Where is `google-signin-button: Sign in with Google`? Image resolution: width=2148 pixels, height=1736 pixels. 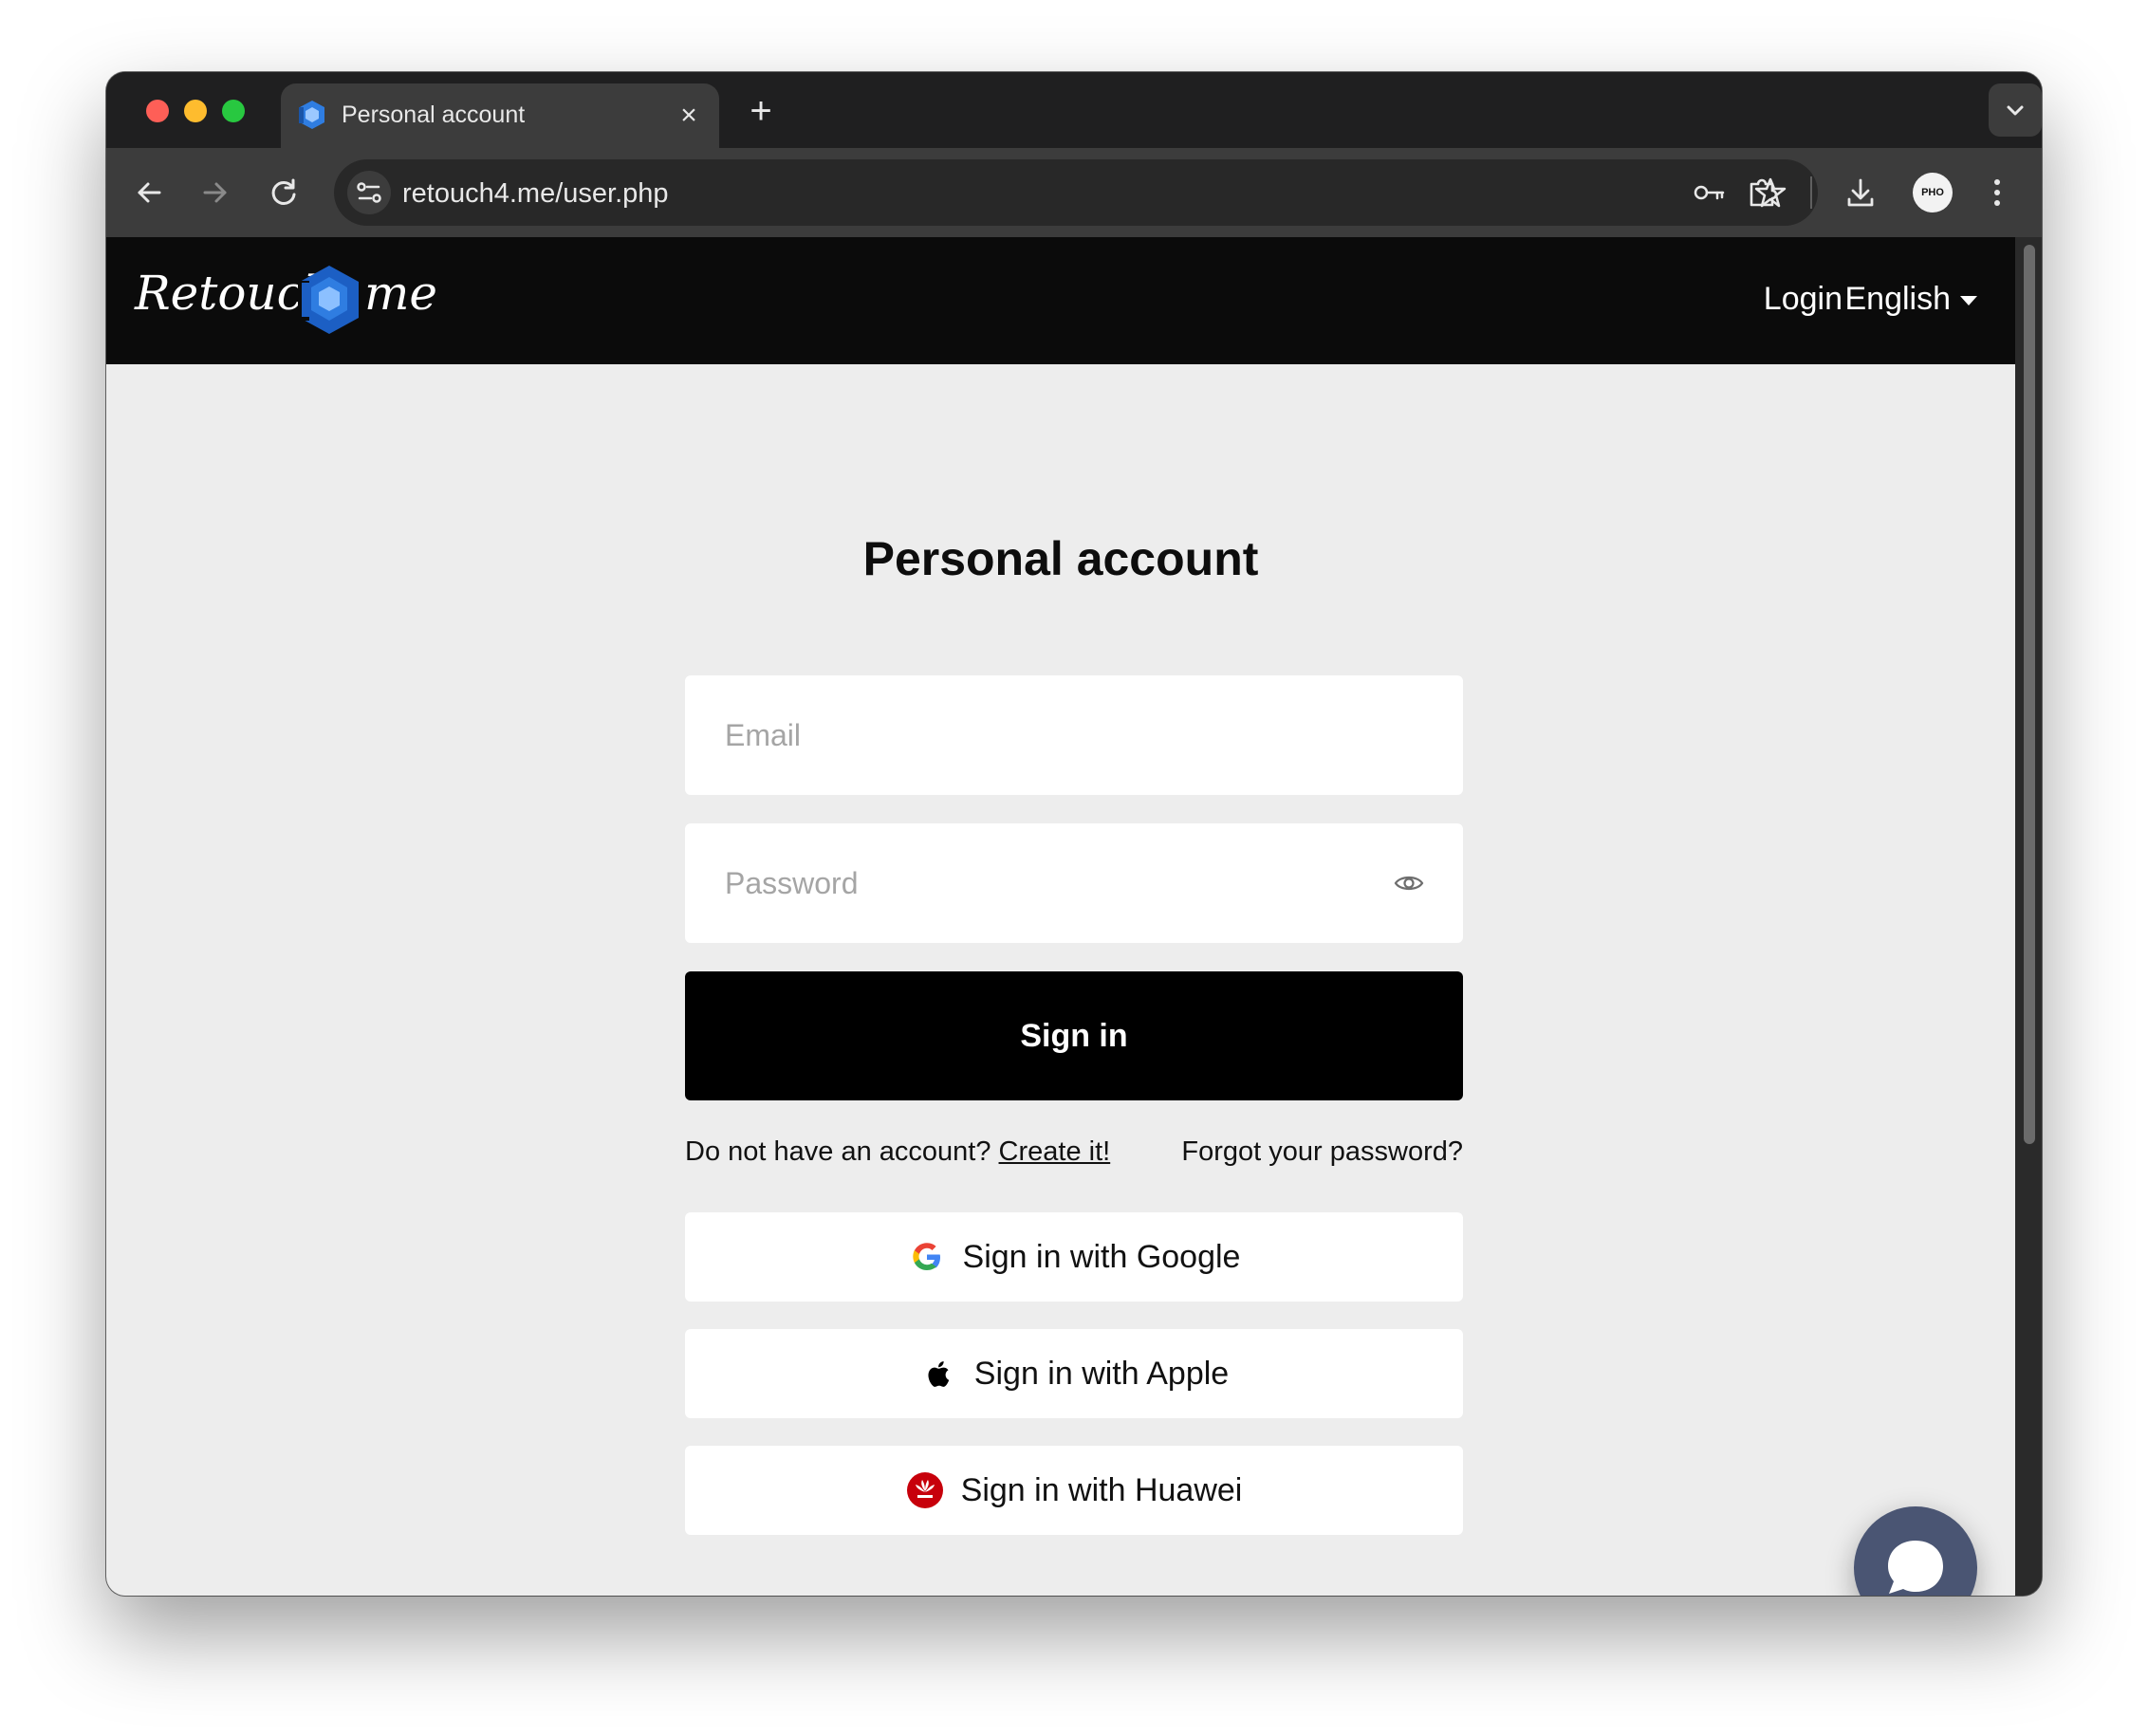
google-signin-button: Sign in with Google is located at coordinates (1074, 1257).